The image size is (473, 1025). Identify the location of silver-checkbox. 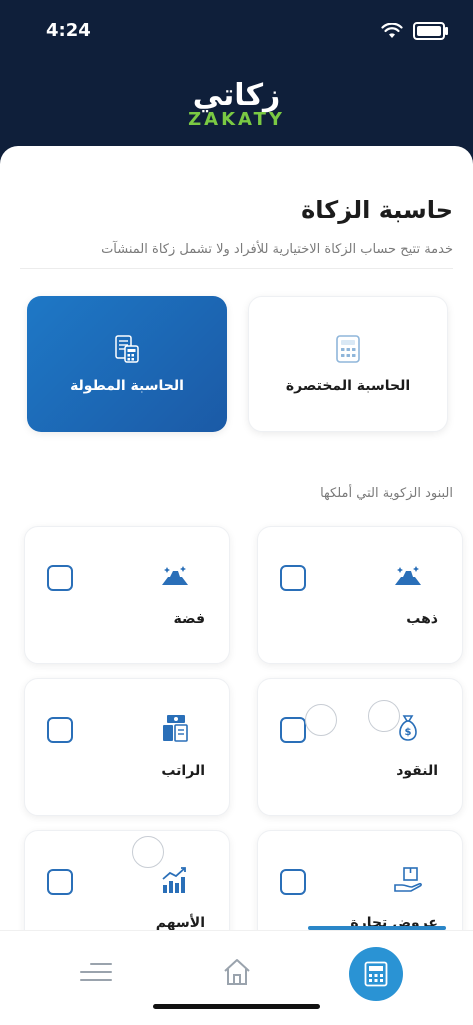
(60, 578).